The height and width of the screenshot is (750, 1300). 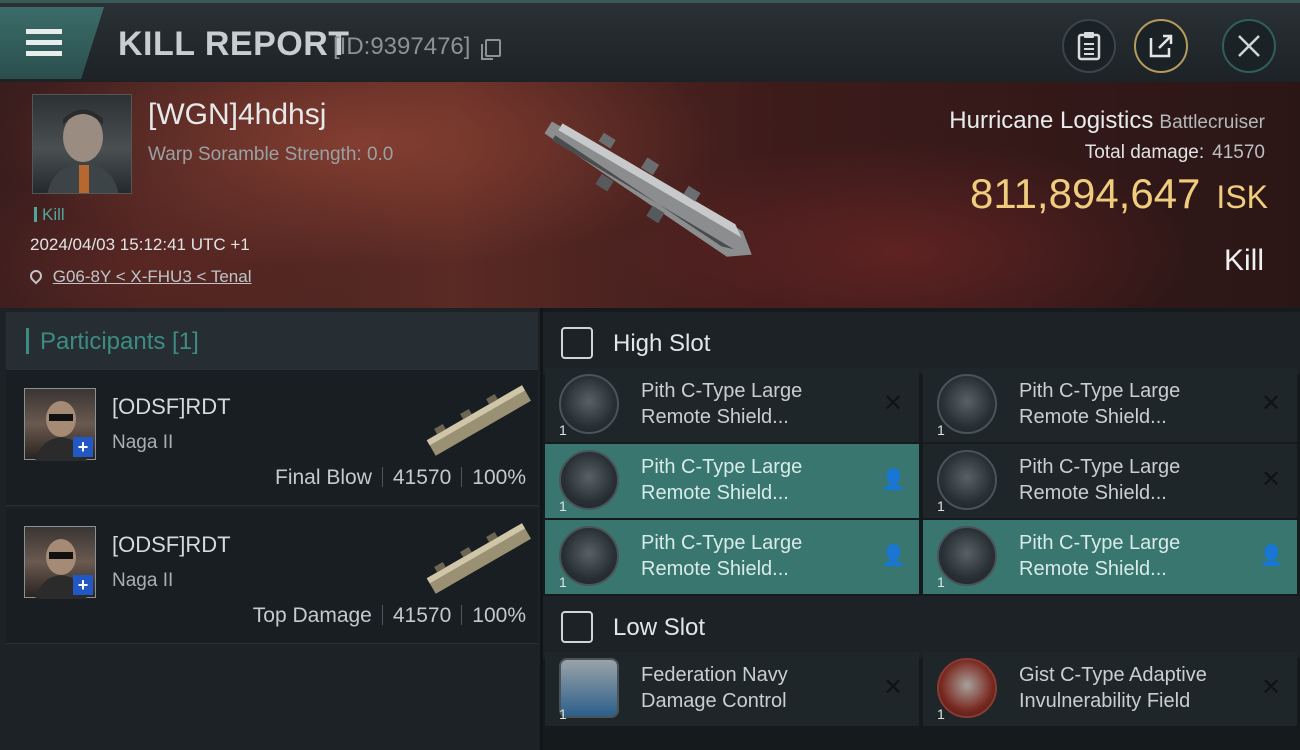 What do you see at coordinates (44, 44) in the screenshot?
I see `hamburger-menu-icon` at bounding box center [44, 44].